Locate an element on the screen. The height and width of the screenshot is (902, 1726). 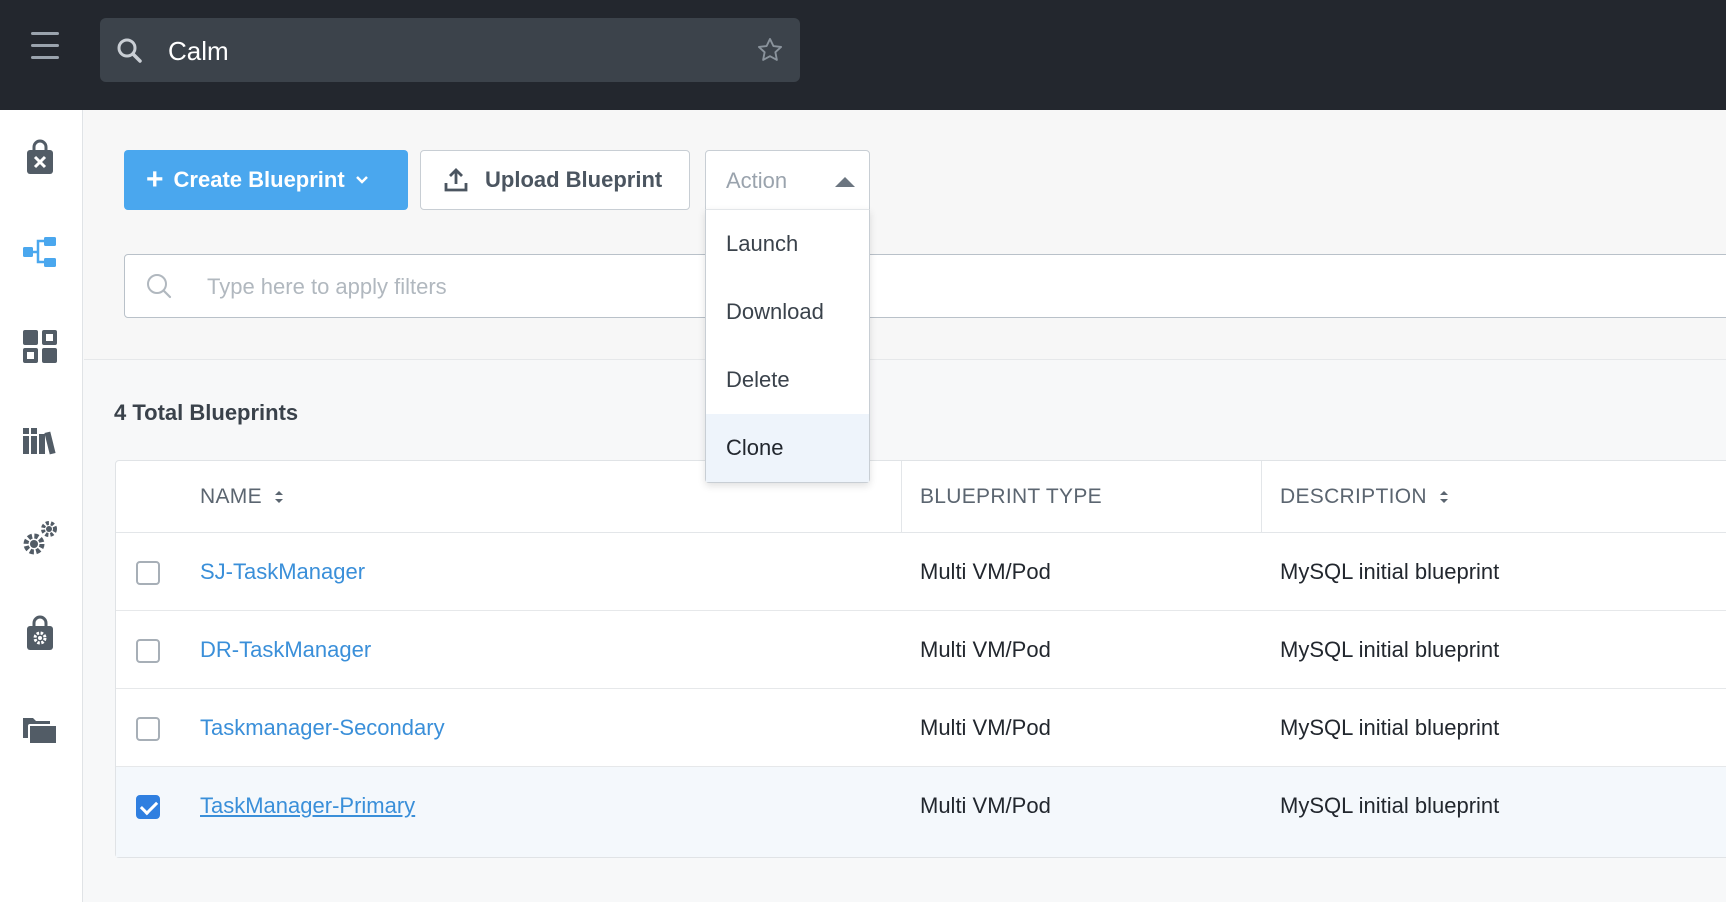
menu-item-download: Download is located at coordinates (787, 312).